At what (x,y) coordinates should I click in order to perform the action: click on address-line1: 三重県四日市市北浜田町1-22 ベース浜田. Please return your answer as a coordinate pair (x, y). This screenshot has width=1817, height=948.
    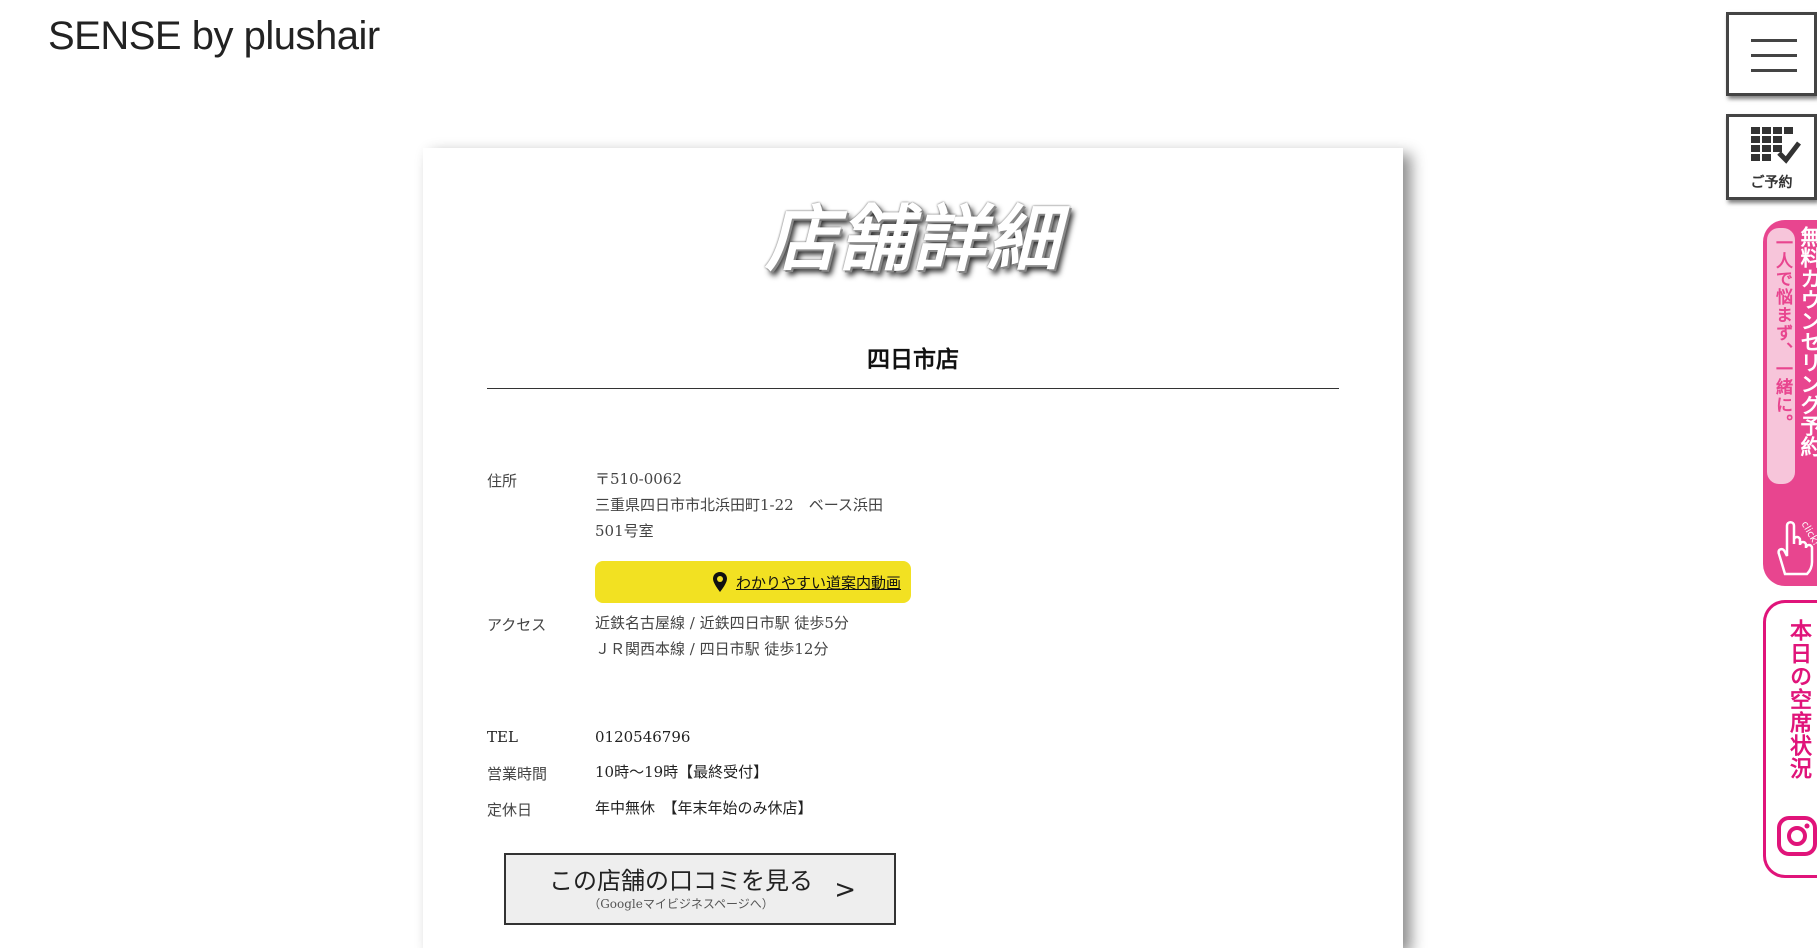
    Looking at the image, I should click on (739, 505).